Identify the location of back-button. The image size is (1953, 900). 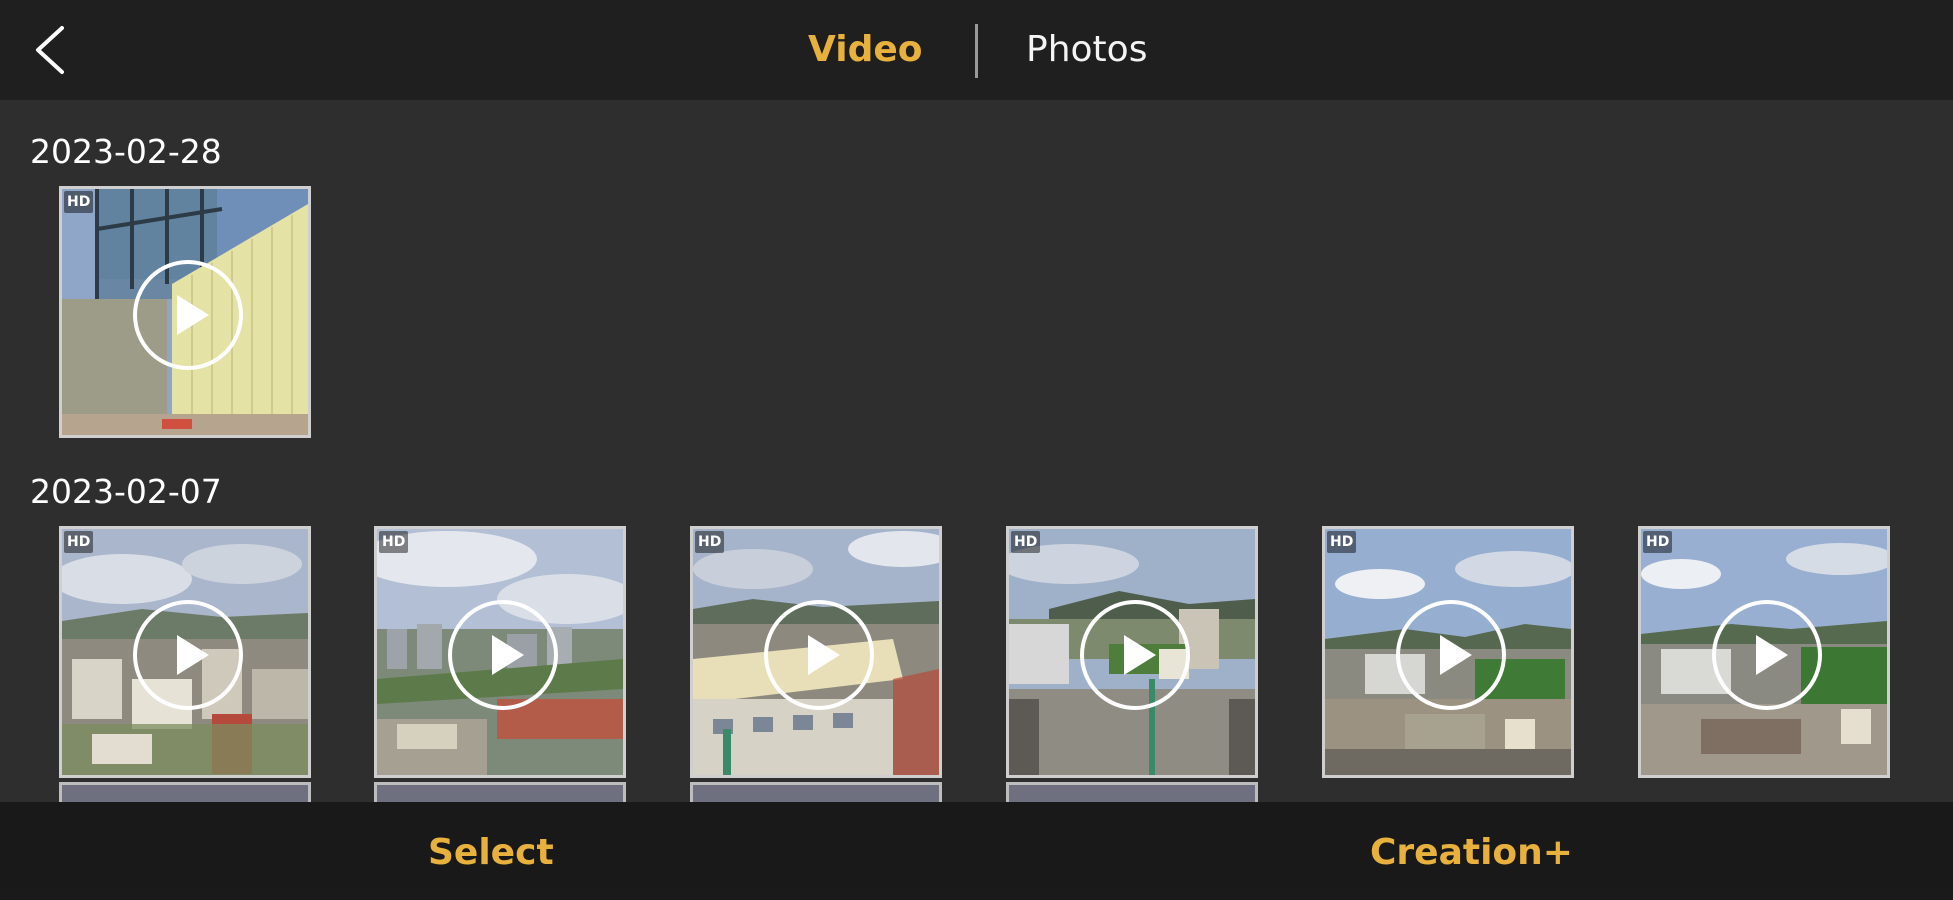
(50, 50).